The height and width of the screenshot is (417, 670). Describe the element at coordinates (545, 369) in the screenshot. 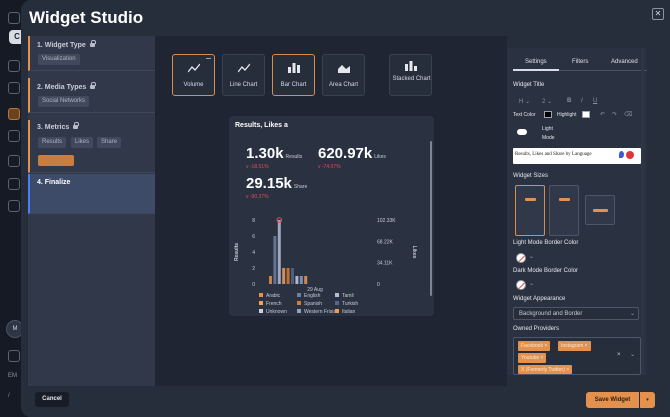

I see `provider-chip: X (Formerly Twitter) ×` at that location.